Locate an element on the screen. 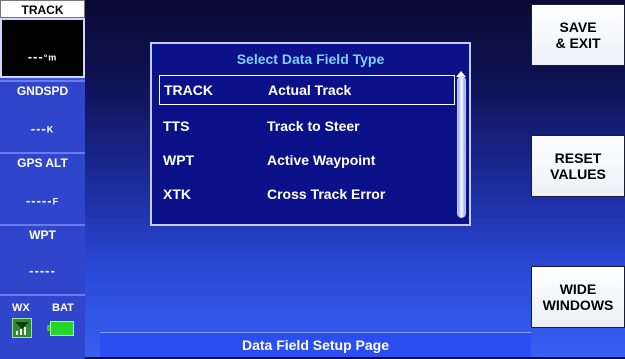 The width and height of the screenshot is (625, 359). unit-text: F is located at coordinates (56, 201).